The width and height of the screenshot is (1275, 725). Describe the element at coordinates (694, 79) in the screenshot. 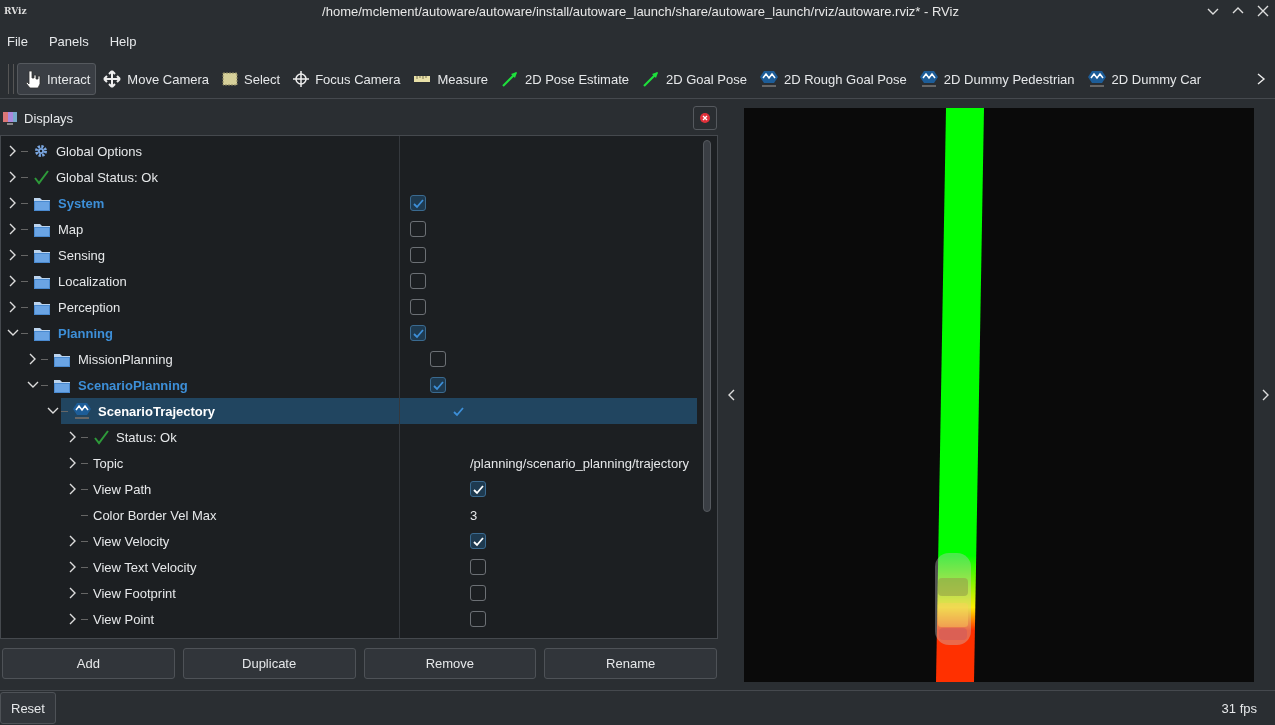

I see `tool-button: 2D Goal Pose` at that location.